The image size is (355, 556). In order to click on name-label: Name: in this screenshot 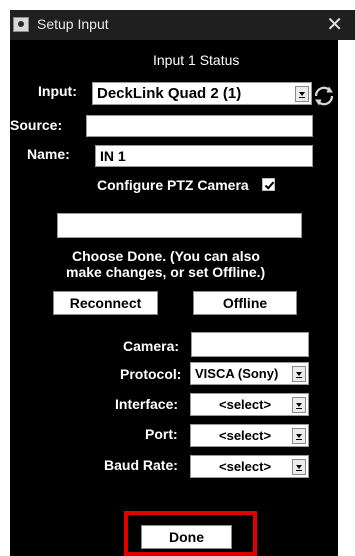, I will do `click(48, 154)`.